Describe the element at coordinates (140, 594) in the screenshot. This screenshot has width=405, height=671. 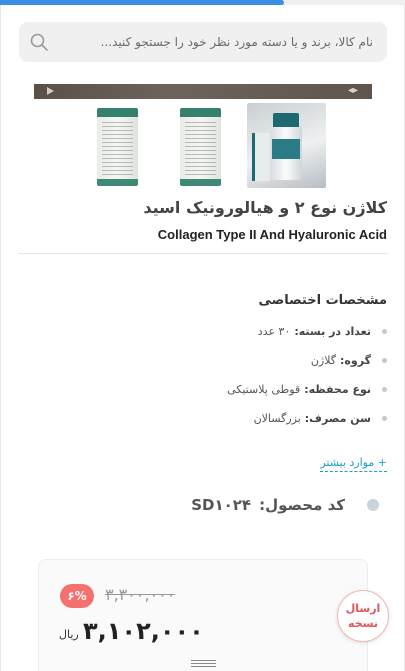
I see `old-price: ۳,۳۰۰,۰۰۰` at that location.